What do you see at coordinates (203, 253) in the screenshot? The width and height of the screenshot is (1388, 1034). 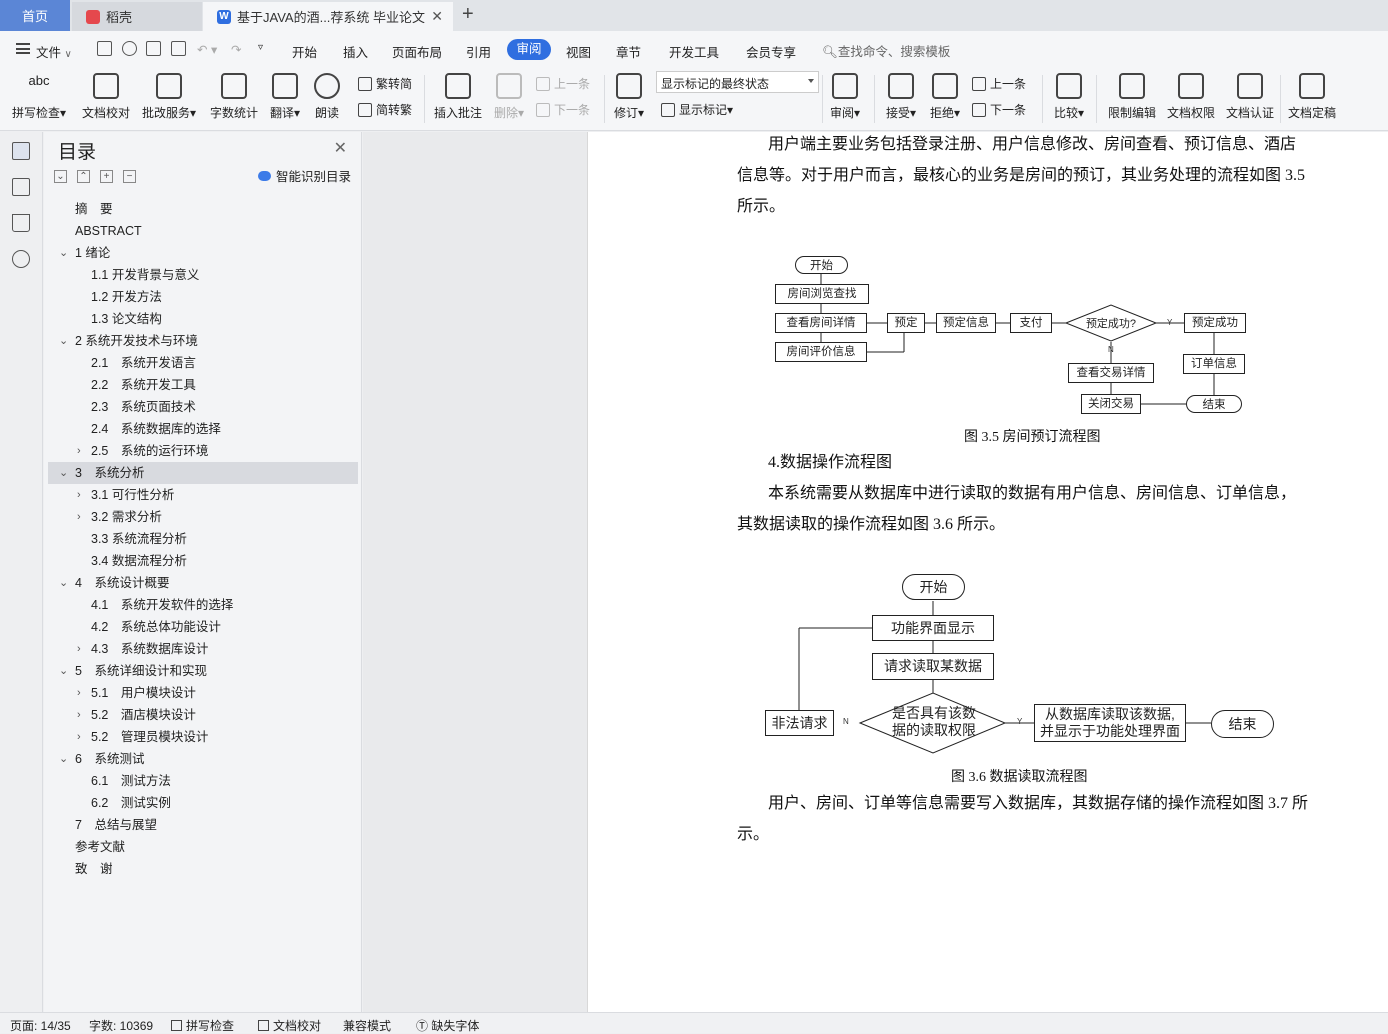 I see `toc-item: ⌄ 1 绪论` at bounding box center [203, 253].